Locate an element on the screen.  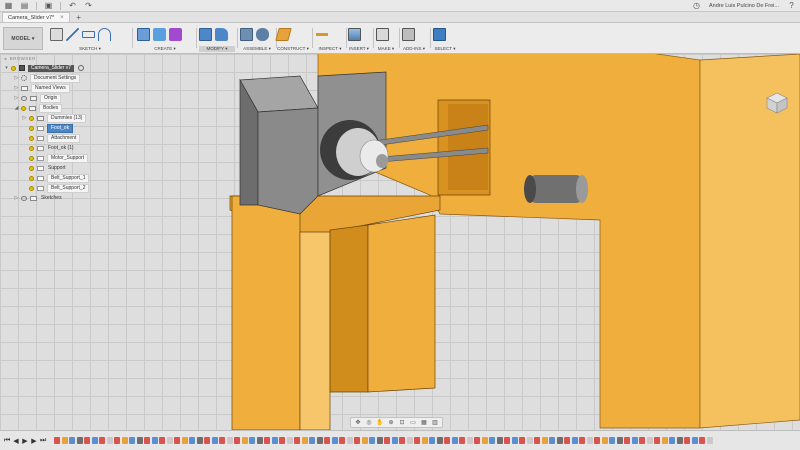
document-tab: Camera_Slider v7* × is located at coordinates (36, 17).